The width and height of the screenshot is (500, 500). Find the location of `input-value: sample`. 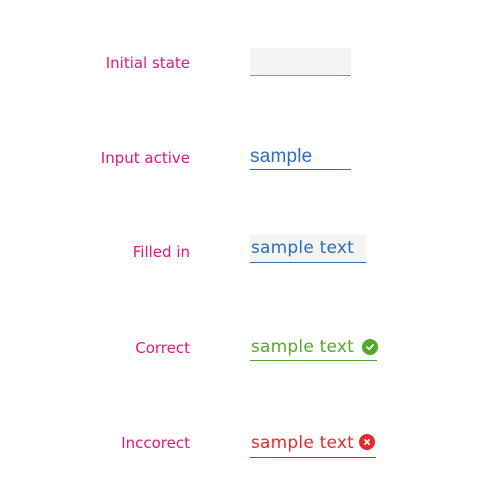

input-value: sample is located at coordinates (281, 156).